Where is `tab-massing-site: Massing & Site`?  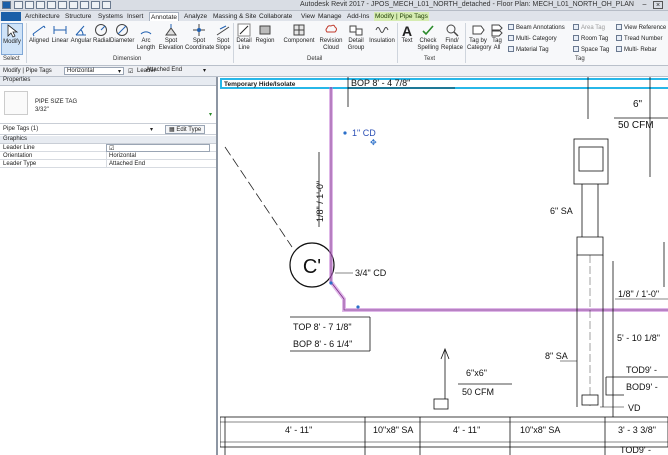
tab-massing-site: Massing & Site is located at coordinates (234, 16).